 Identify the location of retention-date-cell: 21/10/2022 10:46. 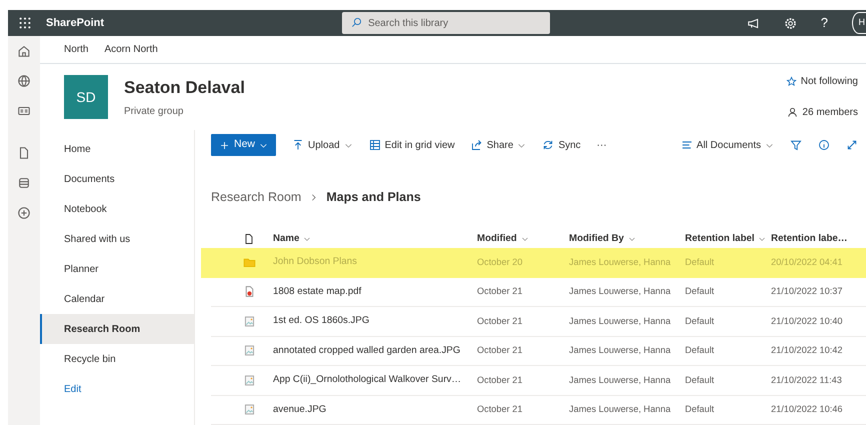
(807, 409).